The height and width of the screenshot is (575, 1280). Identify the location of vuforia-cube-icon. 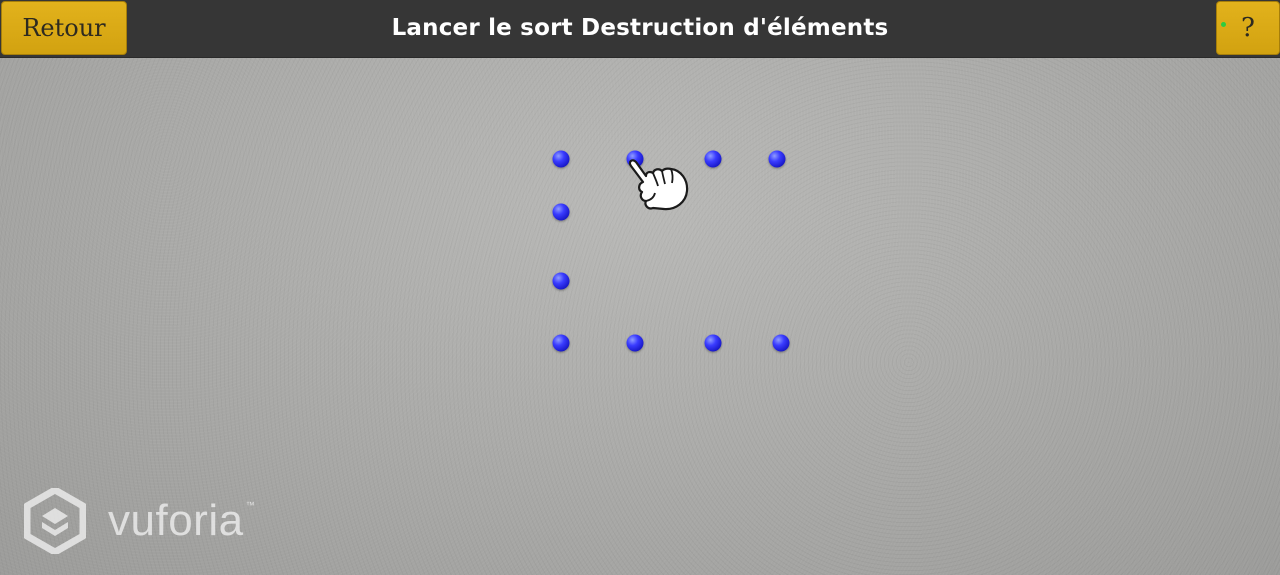
(55, 521).